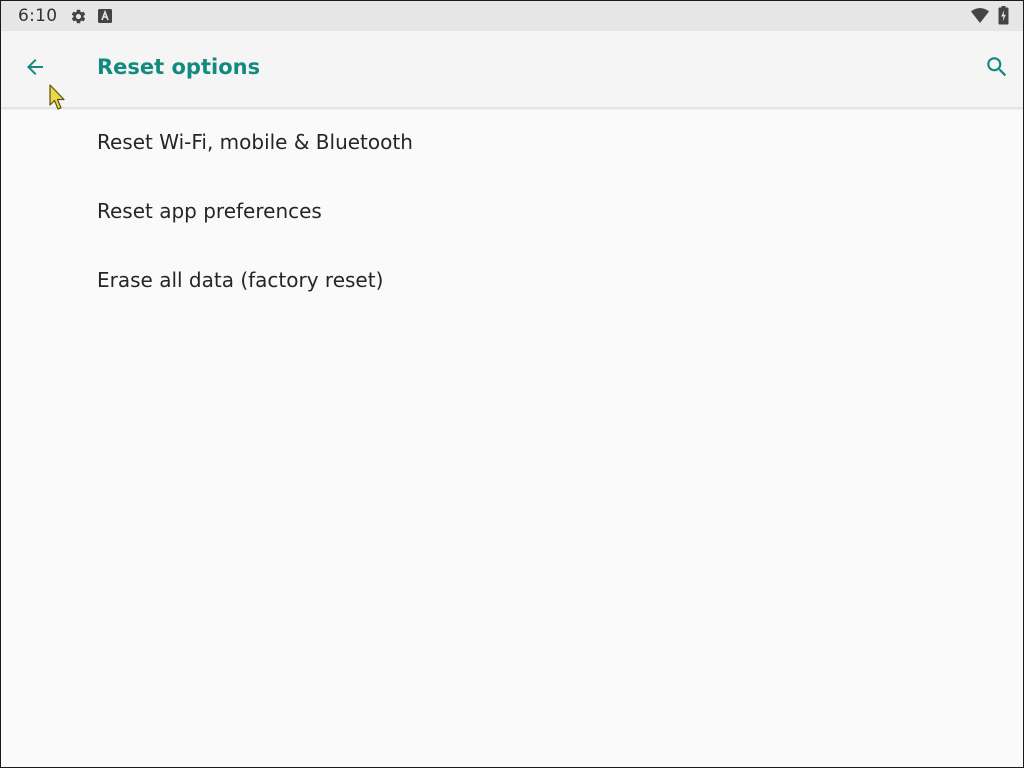 Image resolution: width=1024 pixels, height=768 pixels. I want to click on option-label: Reset app preferences, so click(209, 211).